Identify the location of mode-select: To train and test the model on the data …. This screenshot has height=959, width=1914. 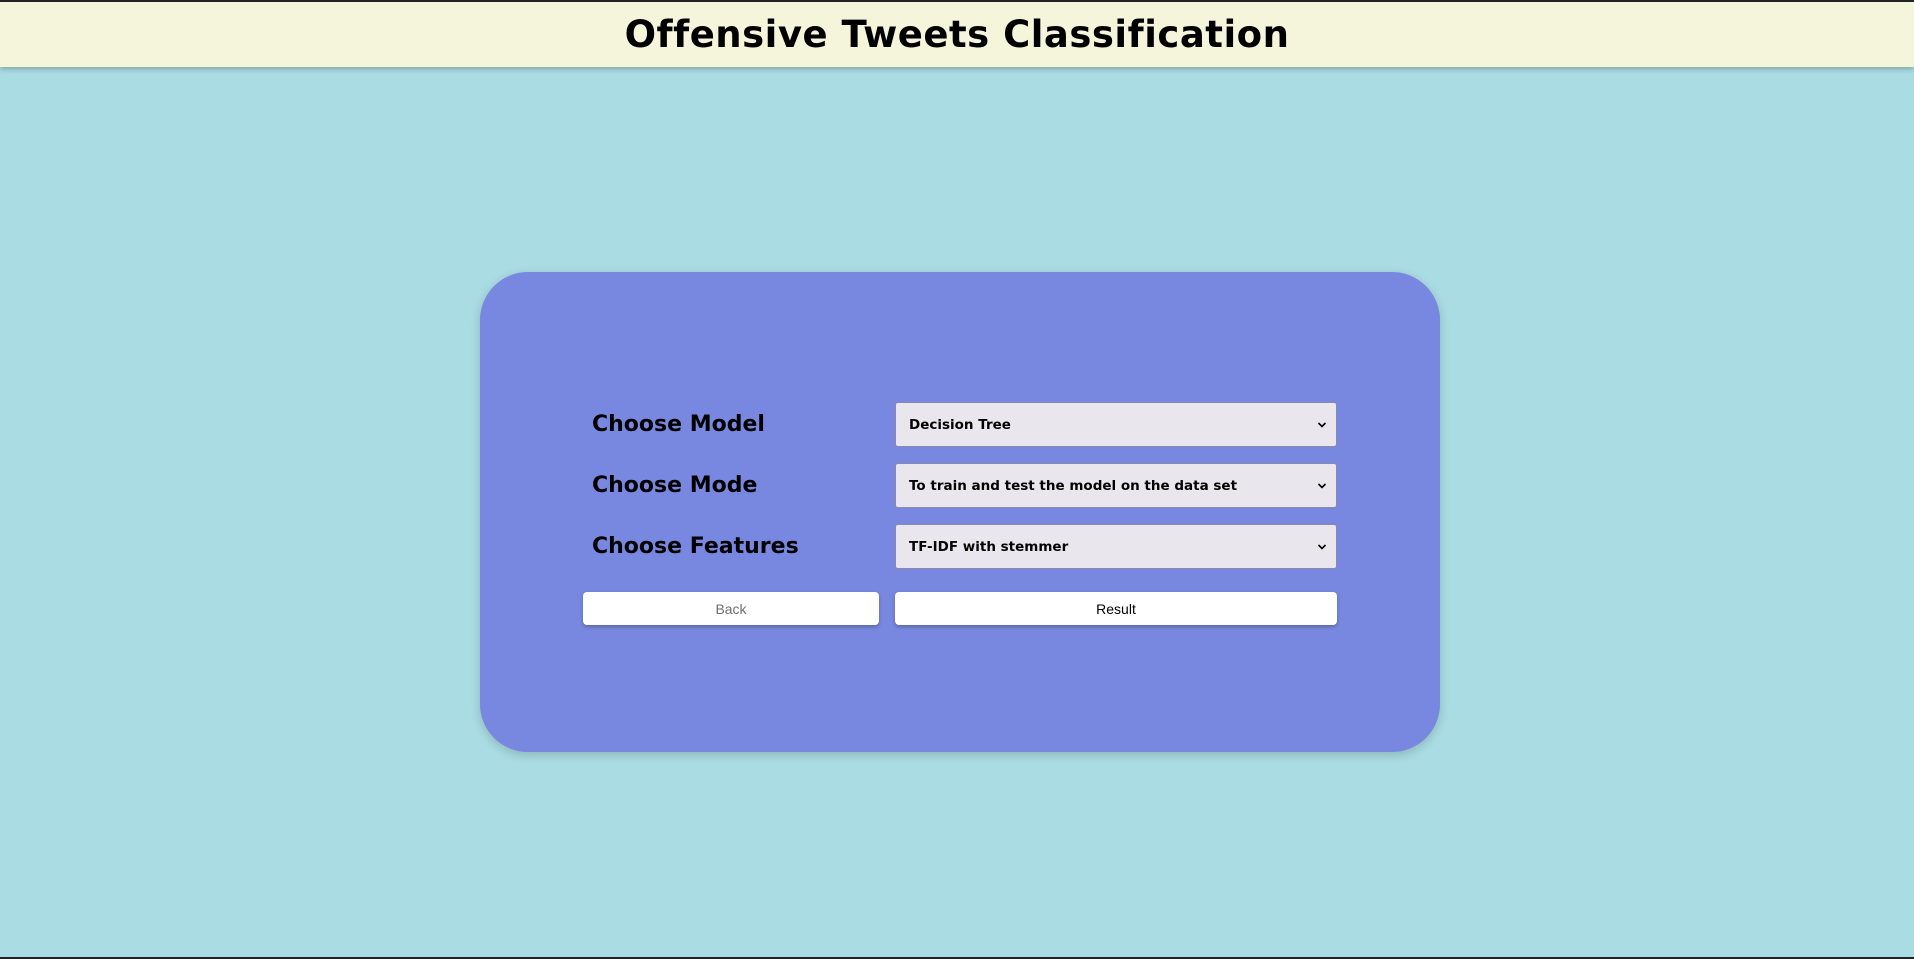
(1116, 485).